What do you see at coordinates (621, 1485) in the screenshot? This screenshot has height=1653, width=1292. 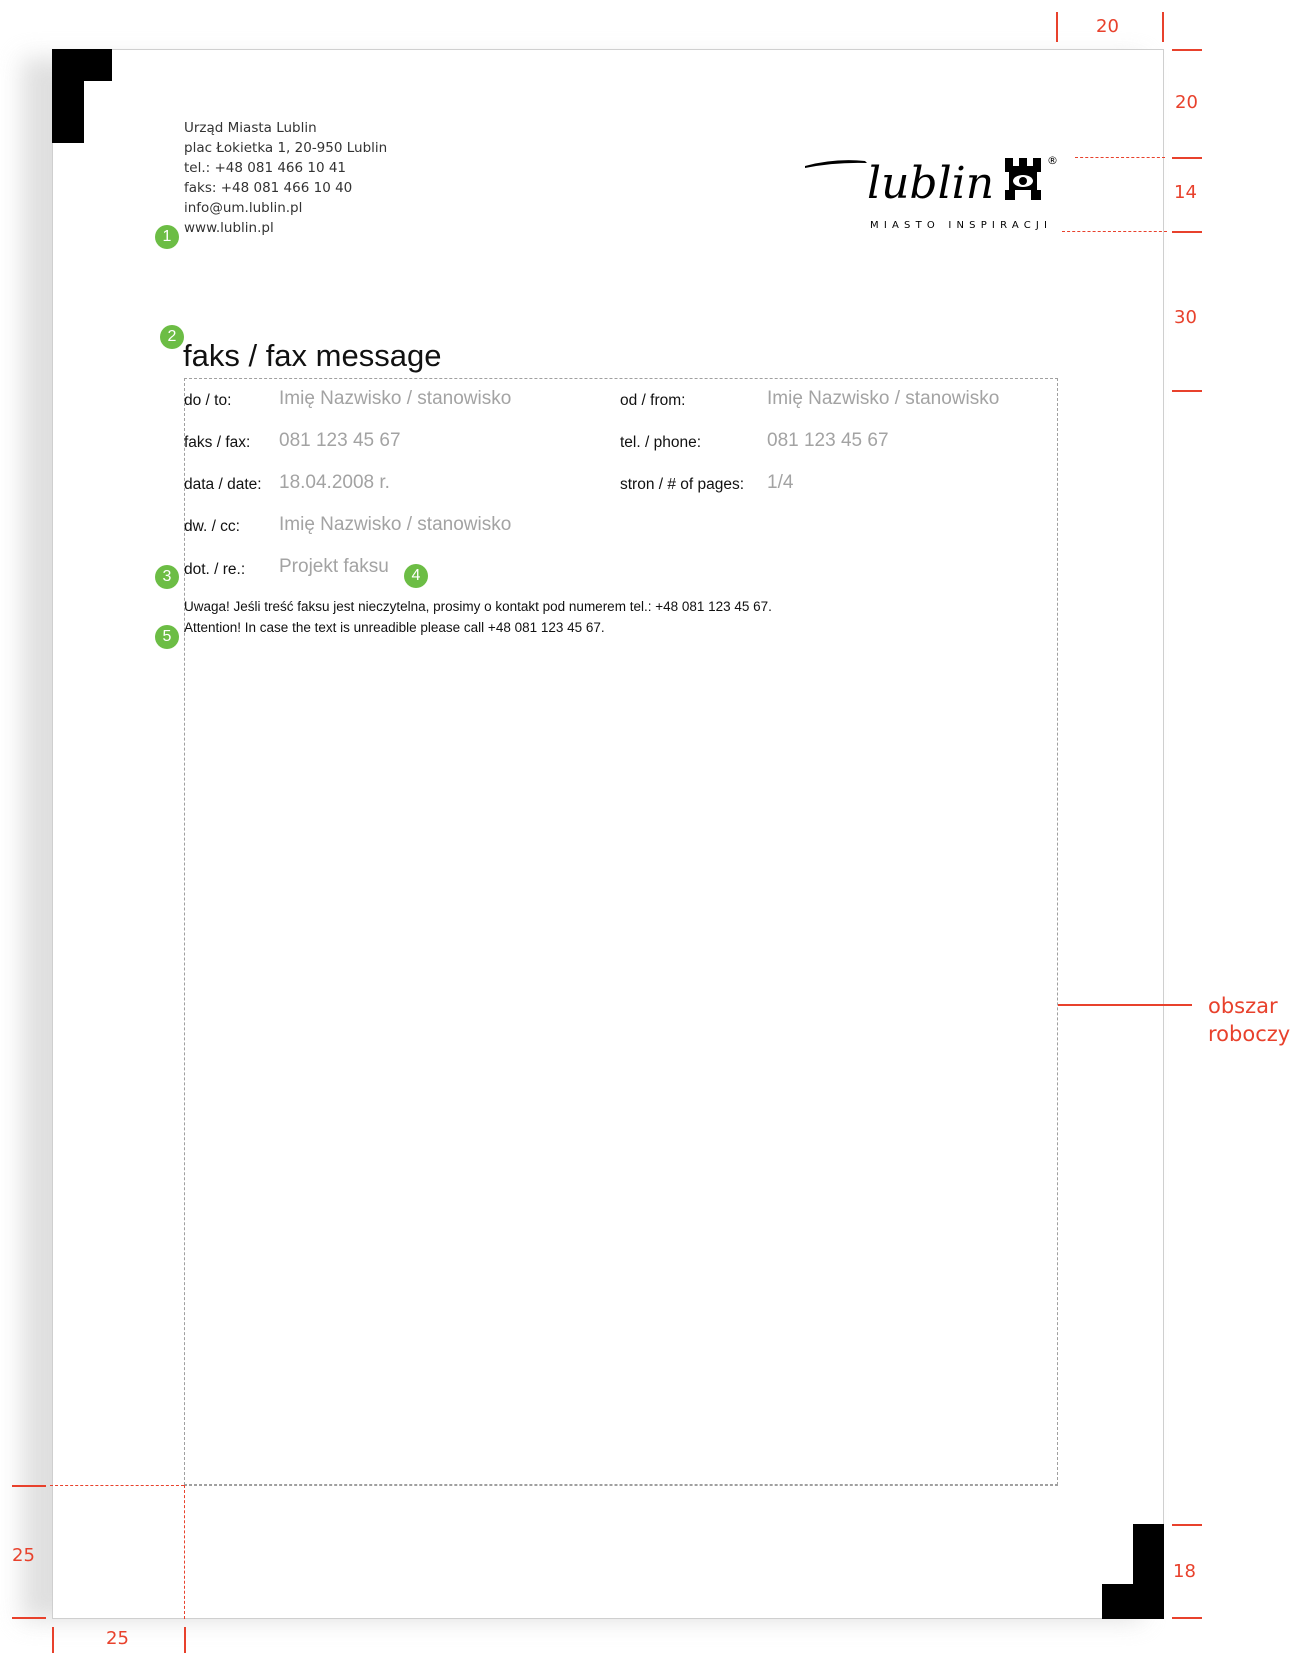 I see `working-area-bottom` at bounding box center [621, 1485].